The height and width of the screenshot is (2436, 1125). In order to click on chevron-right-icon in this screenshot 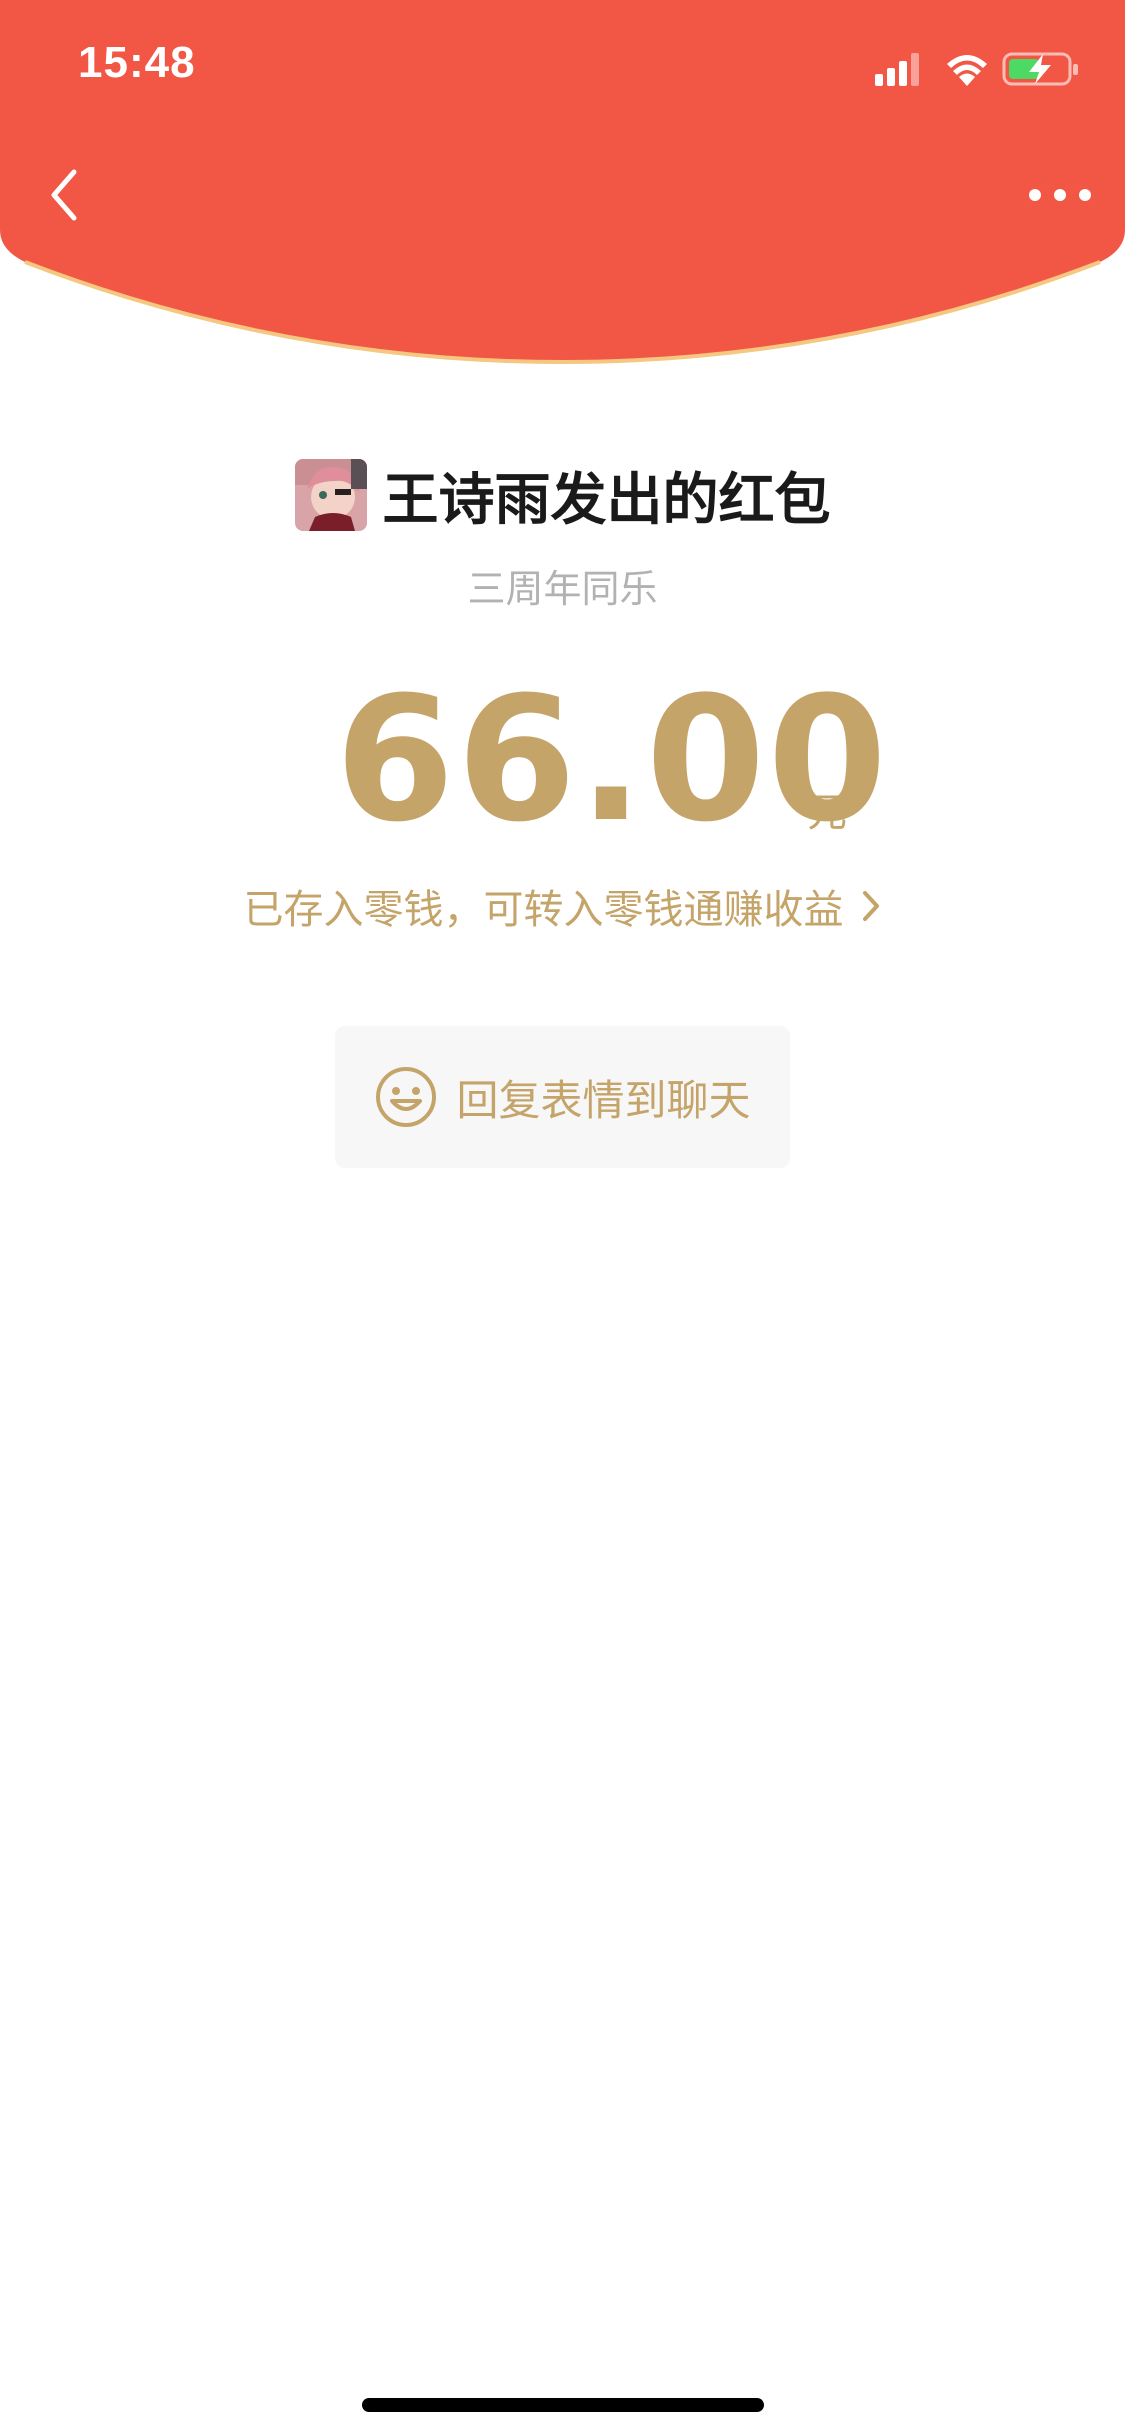, I will do `click(870, 906)`.